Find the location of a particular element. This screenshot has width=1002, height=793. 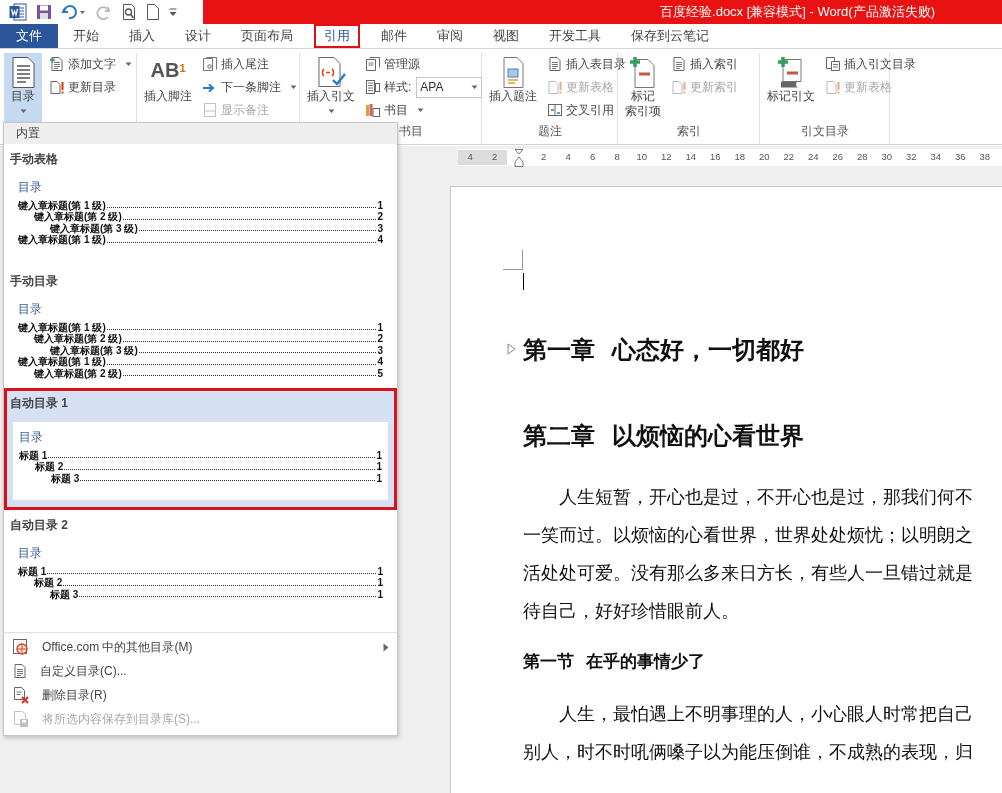

ruler-number: 24 is located at coordinates (813, 157).